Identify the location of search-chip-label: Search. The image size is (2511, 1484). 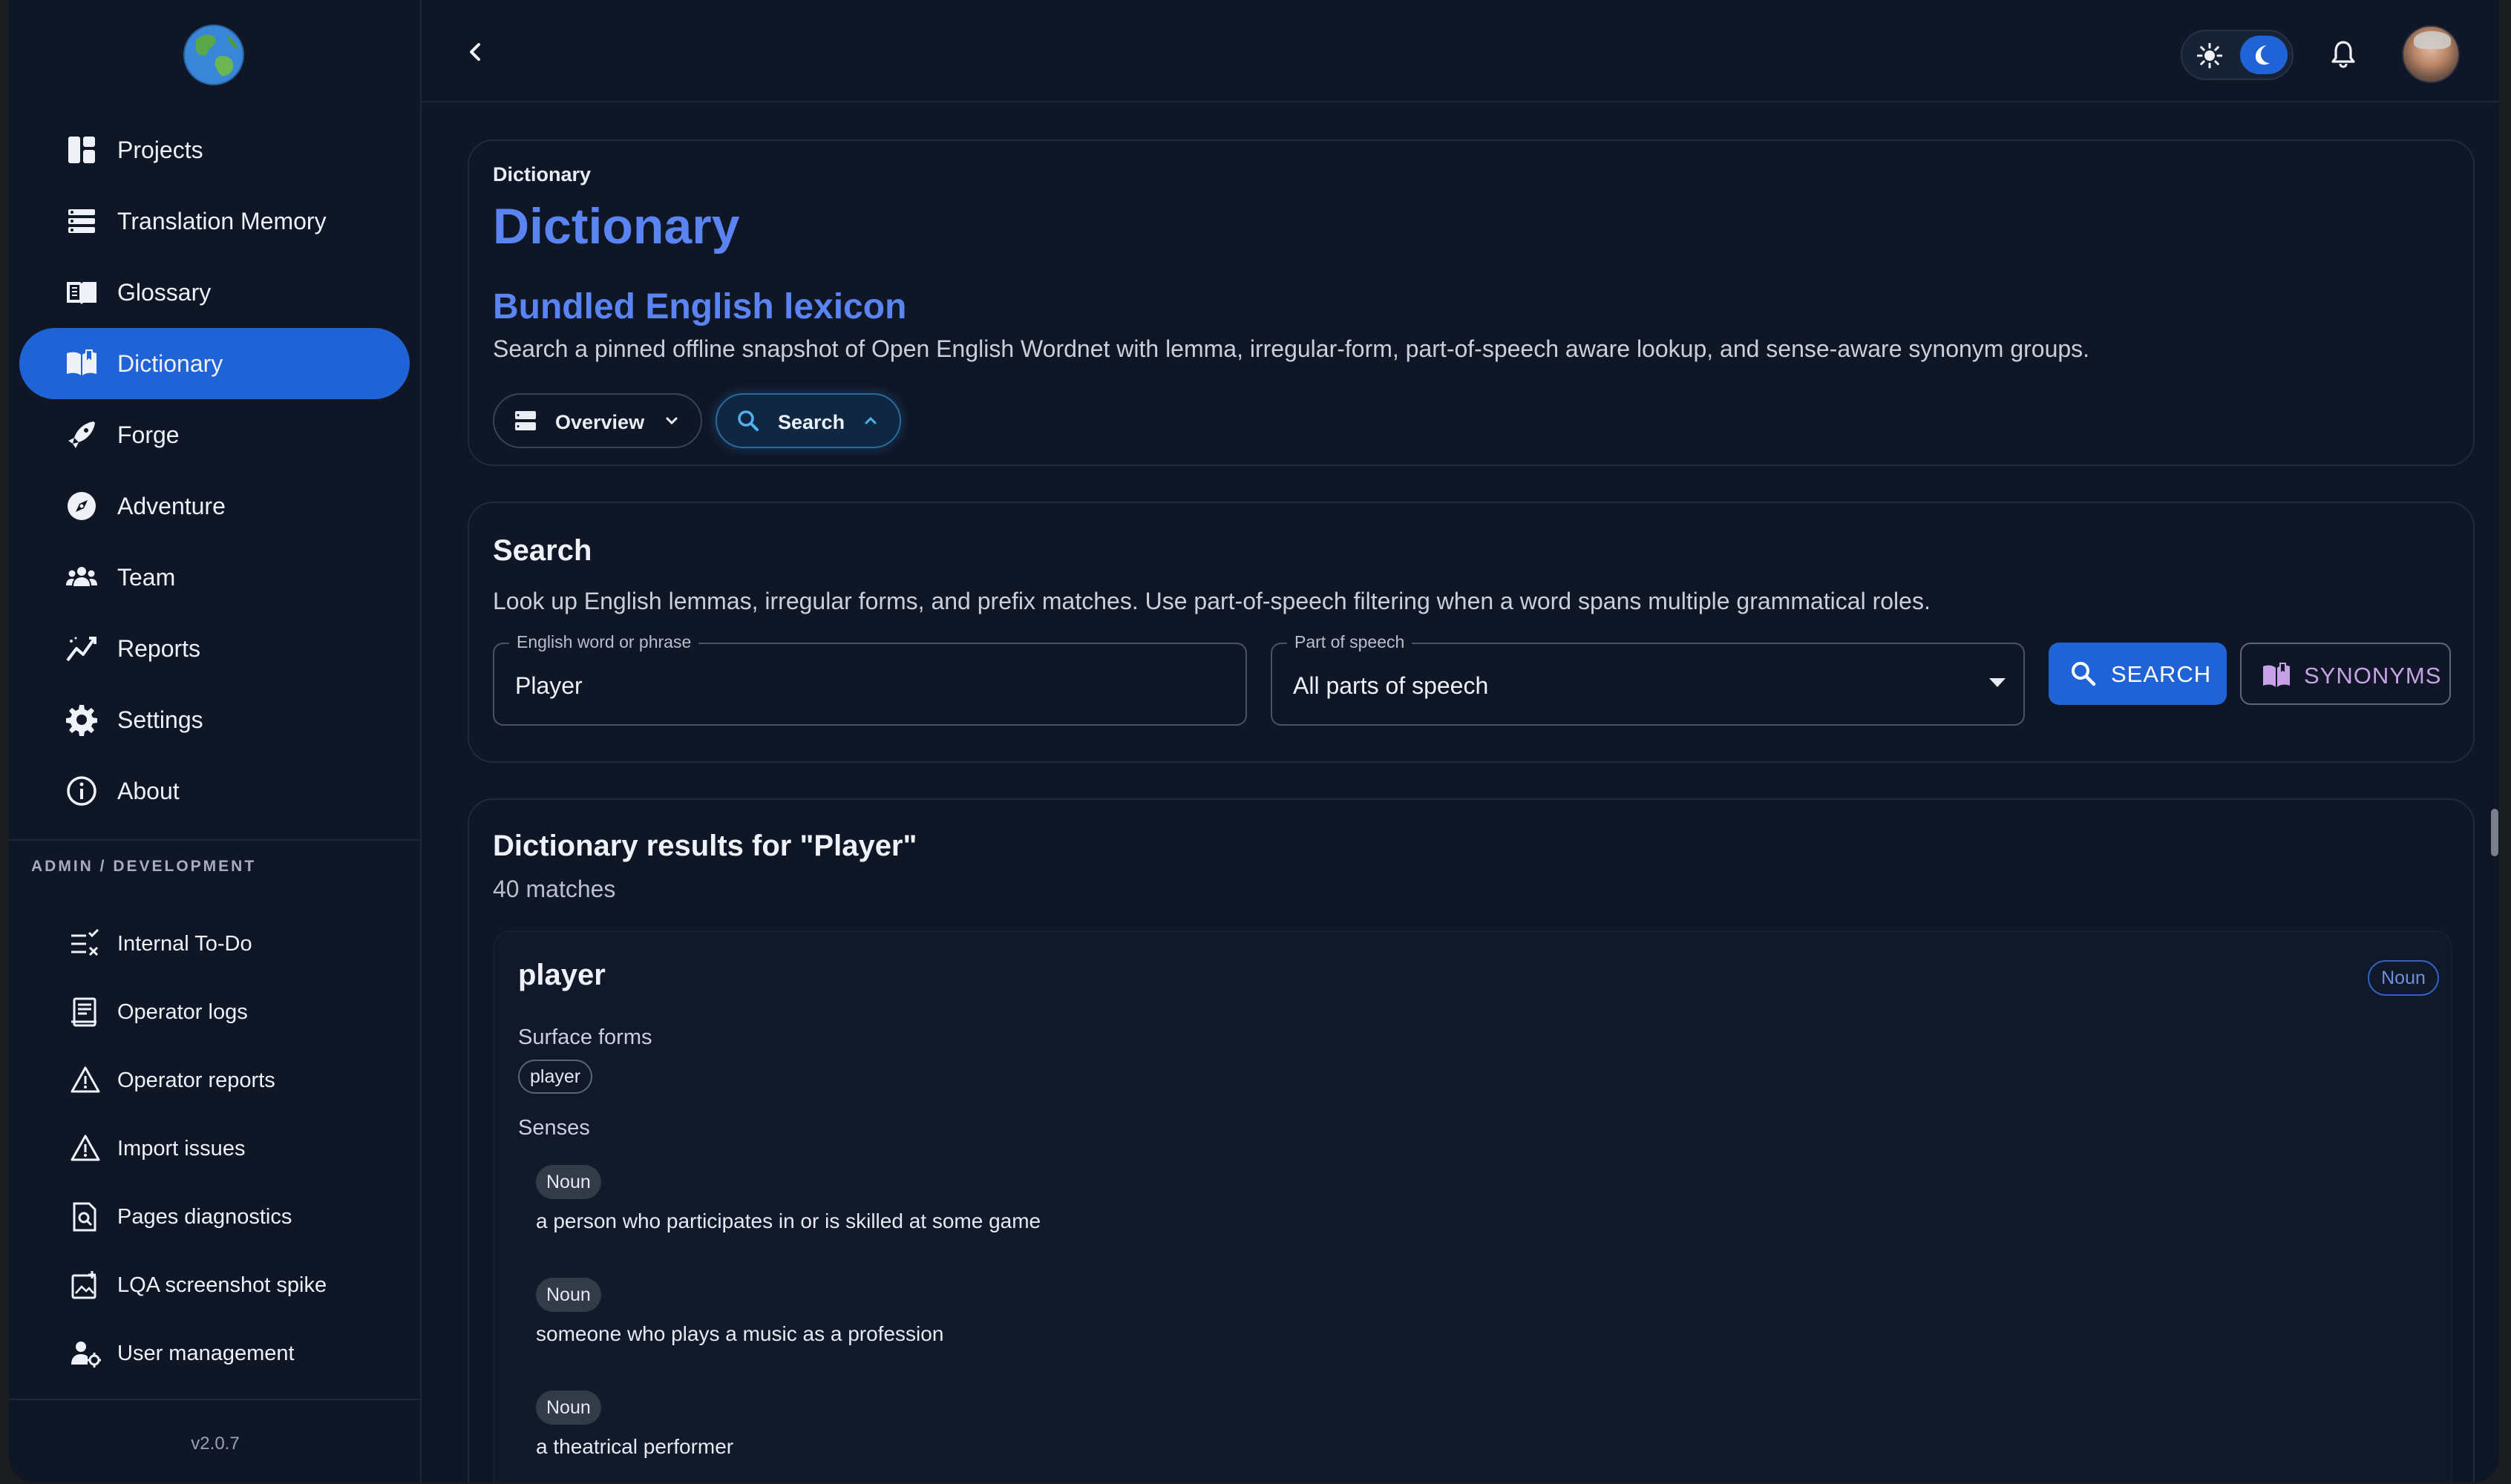
(812, 422).